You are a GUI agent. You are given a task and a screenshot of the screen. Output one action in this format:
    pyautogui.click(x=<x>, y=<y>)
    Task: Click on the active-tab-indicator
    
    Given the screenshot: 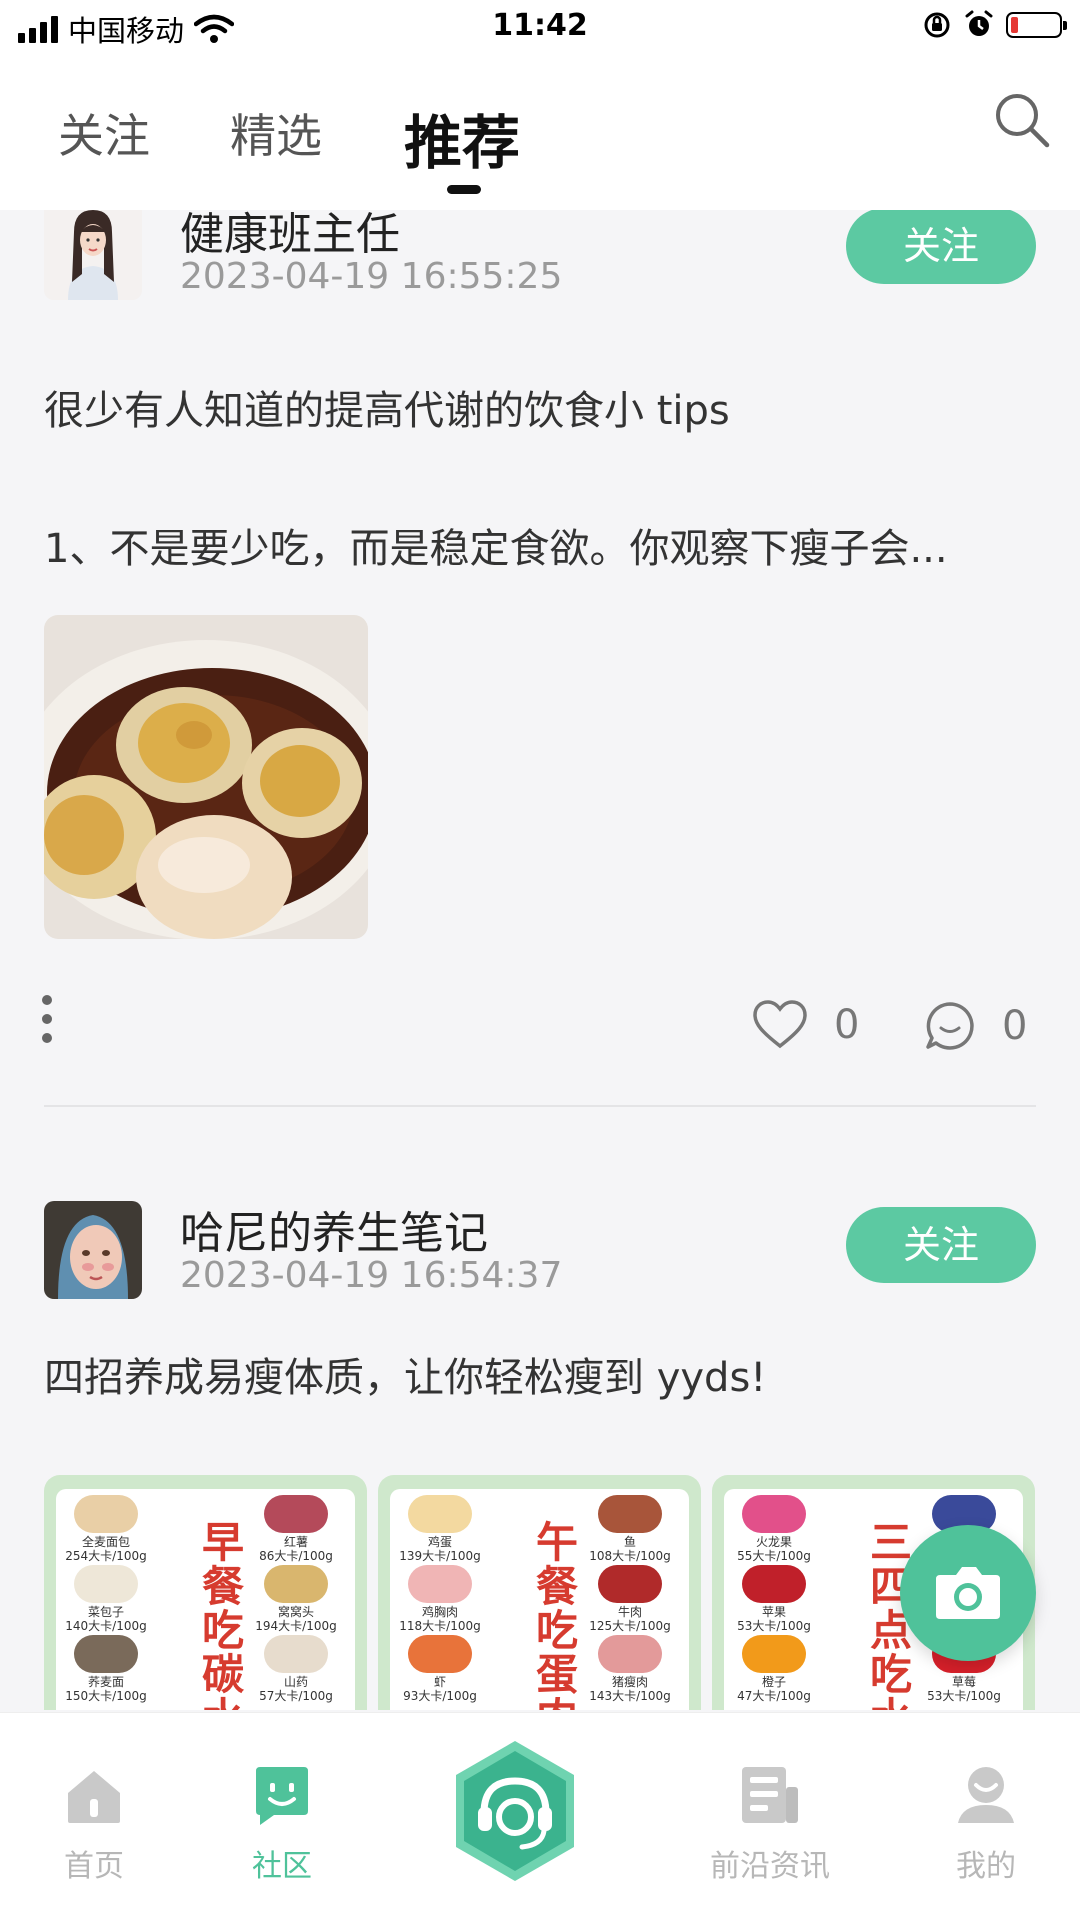 What is the action you would take?
    pyautogui.click(x=464, y=189)
    